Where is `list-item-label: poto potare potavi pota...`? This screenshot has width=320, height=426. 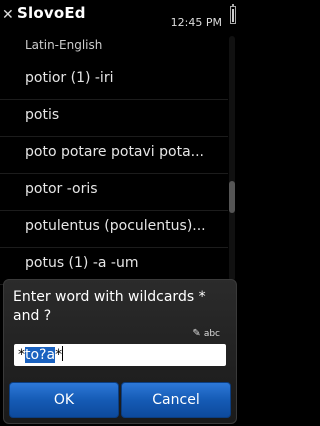
list-item-label: poto potare potavi pota... is located at coordinates (115, 152).